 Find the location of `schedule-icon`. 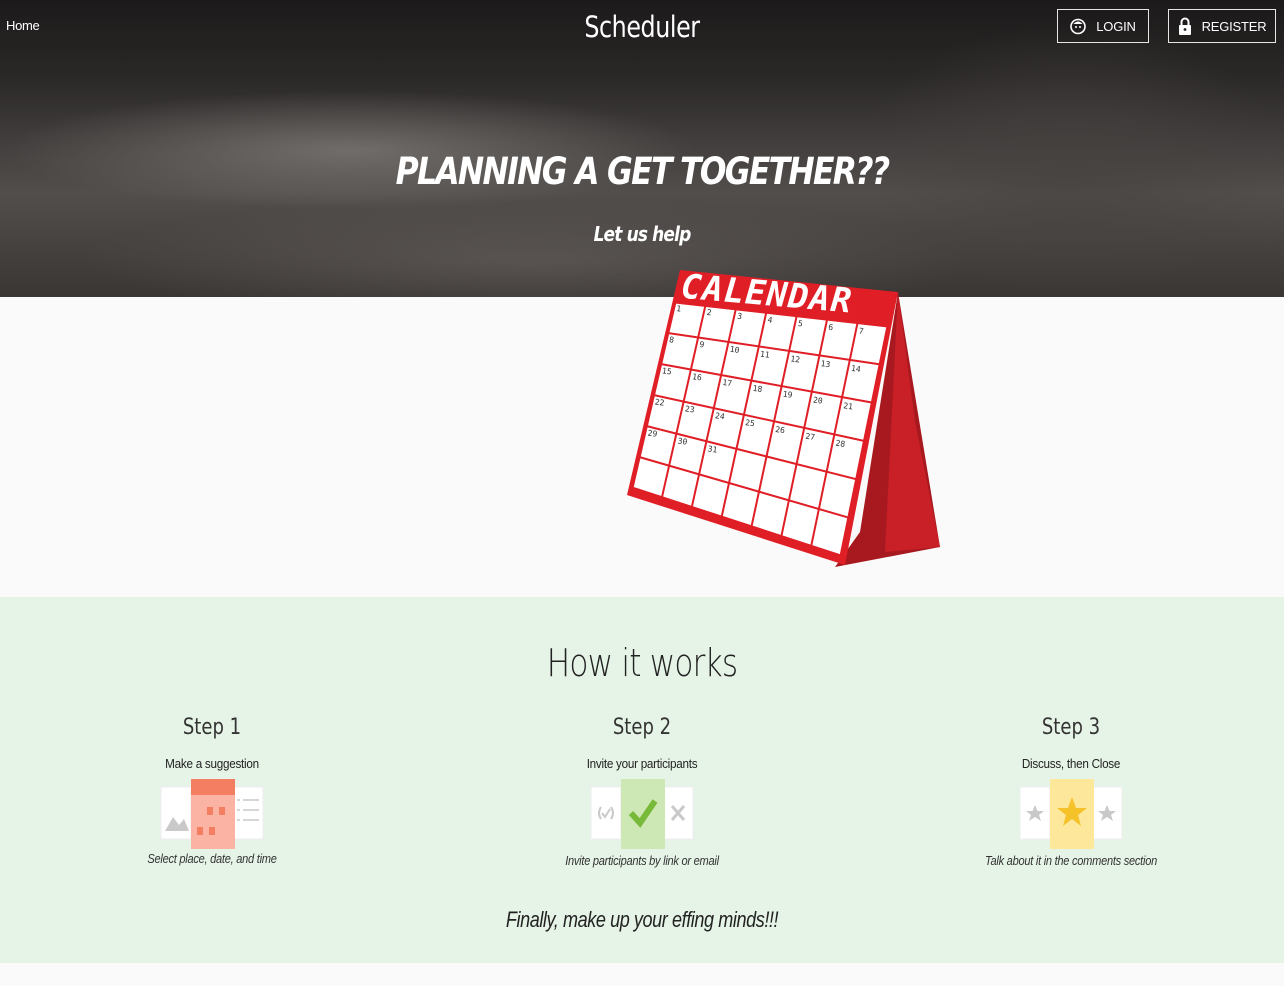

schedule-icon is located at coordinates (212, 814).